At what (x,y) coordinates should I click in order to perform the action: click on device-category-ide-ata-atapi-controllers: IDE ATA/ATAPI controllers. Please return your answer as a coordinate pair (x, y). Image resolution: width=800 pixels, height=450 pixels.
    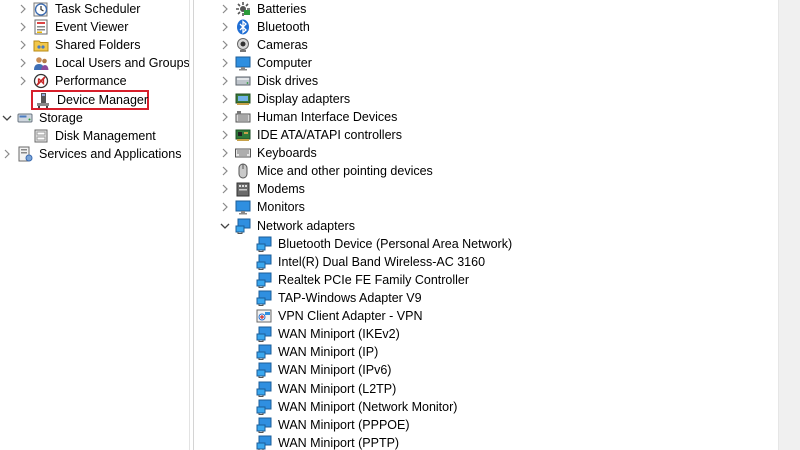
    Looking at the image, I should click on (311, 135).